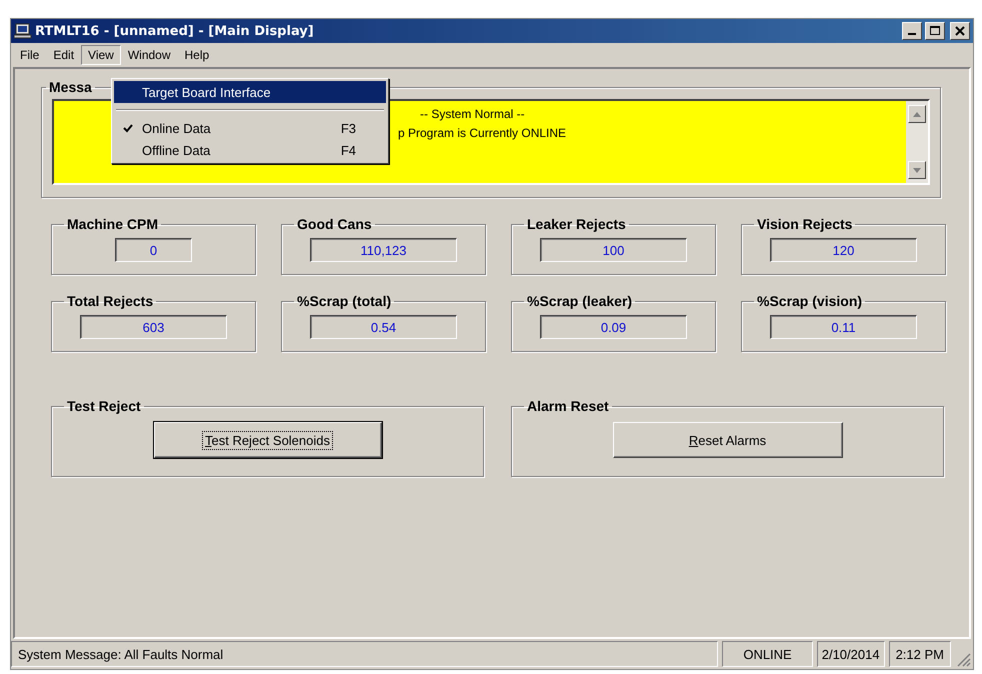 This screenshot has width=982, height=674. Describe the element at coordinates (29, 55) in the screenshot. I see `menu-item: File` at that location.